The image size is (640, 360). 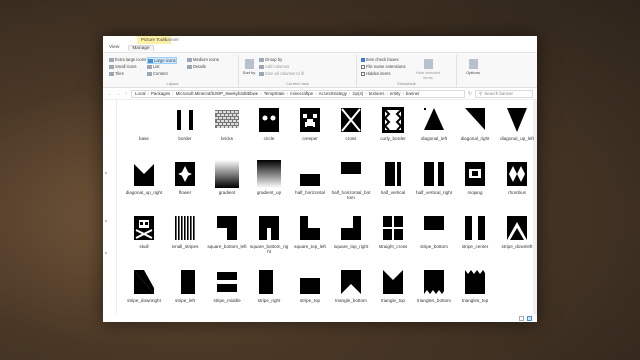 I want to click on file-item: stripe_middle, so click(x=227, y=290).